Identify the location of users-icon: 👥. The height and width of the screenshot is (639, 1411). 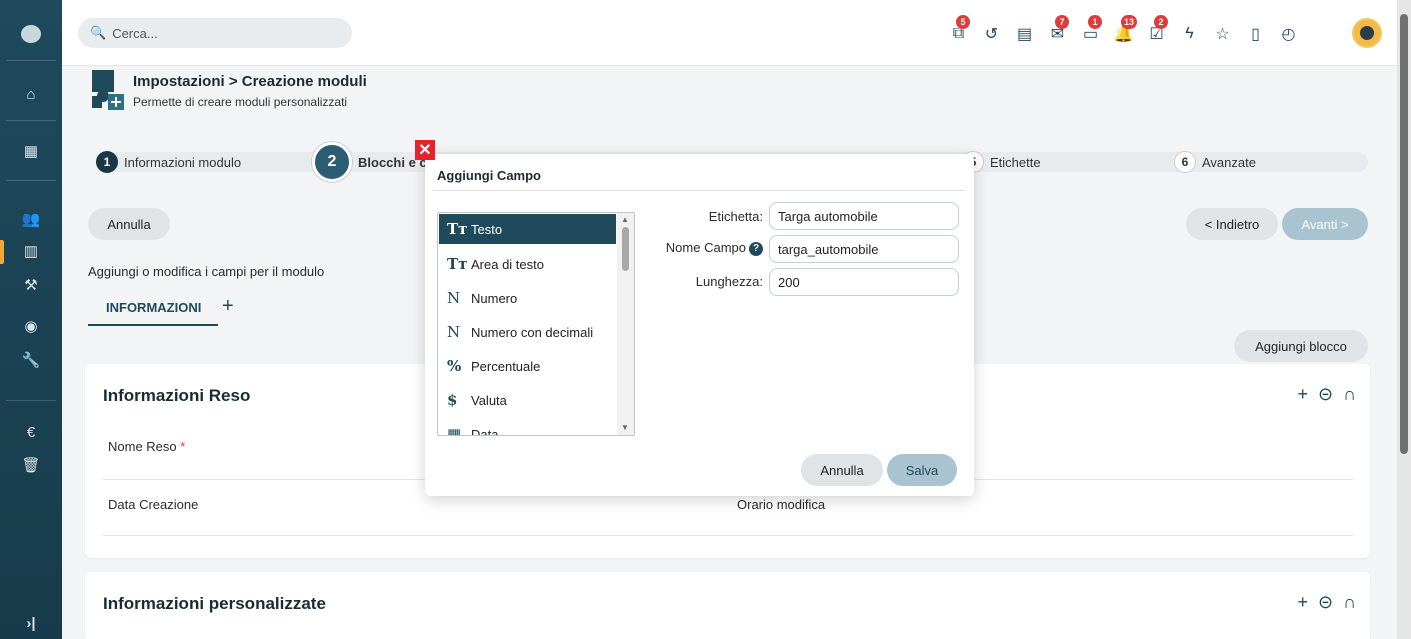
(31, 219).